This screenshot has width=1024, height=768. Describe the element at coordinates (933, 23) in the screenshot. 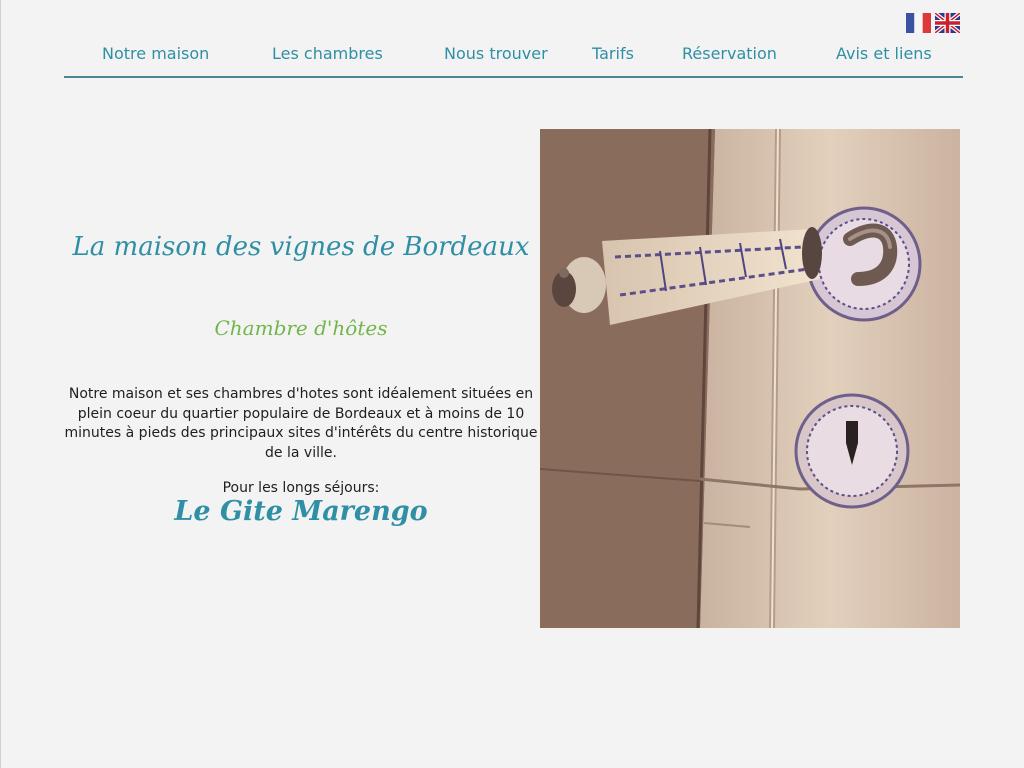

I see `language-switcher` at that location.